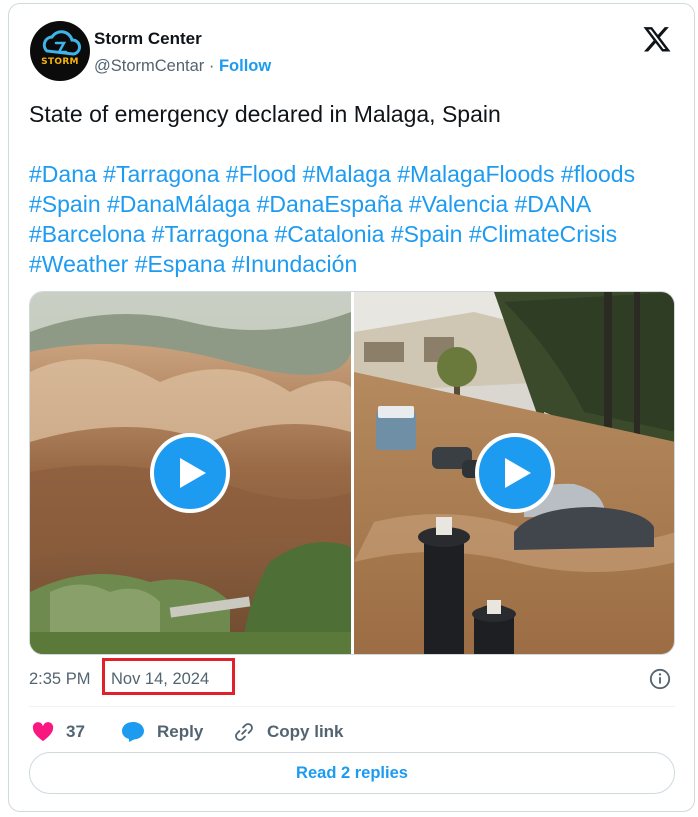 Image resolution: width=698 pixels, height=817 pixels. I want to click on hashtag: #Valencia, so click(458, 204).